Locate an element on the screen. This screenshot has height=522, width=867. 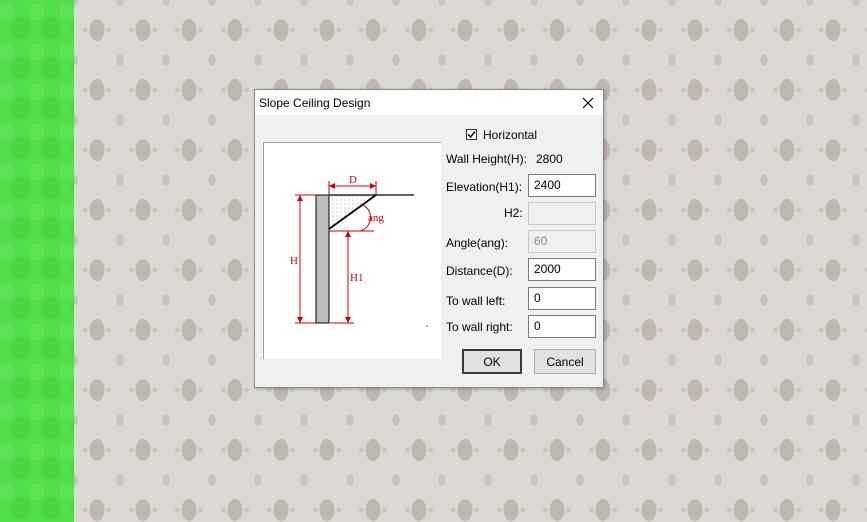
elevation-label: Elevation(H1): is located at coordinates (484, 187).